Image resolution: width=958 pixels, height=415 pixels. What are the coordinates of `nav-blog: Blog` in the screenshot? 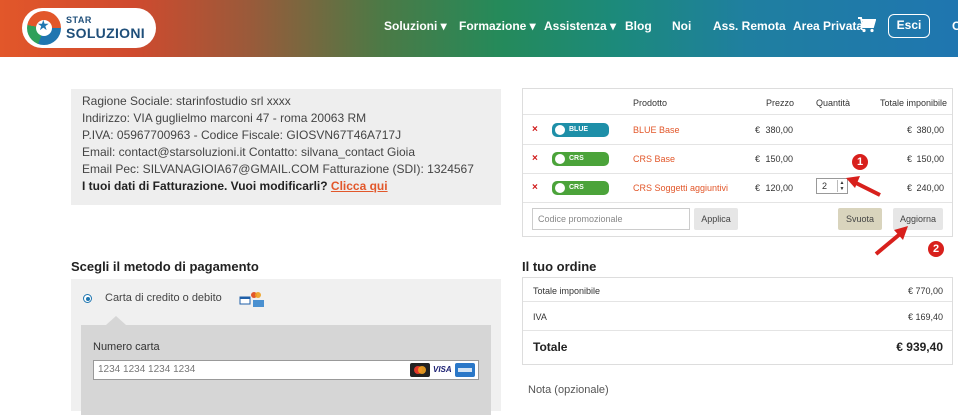 It's located at (638, 26).